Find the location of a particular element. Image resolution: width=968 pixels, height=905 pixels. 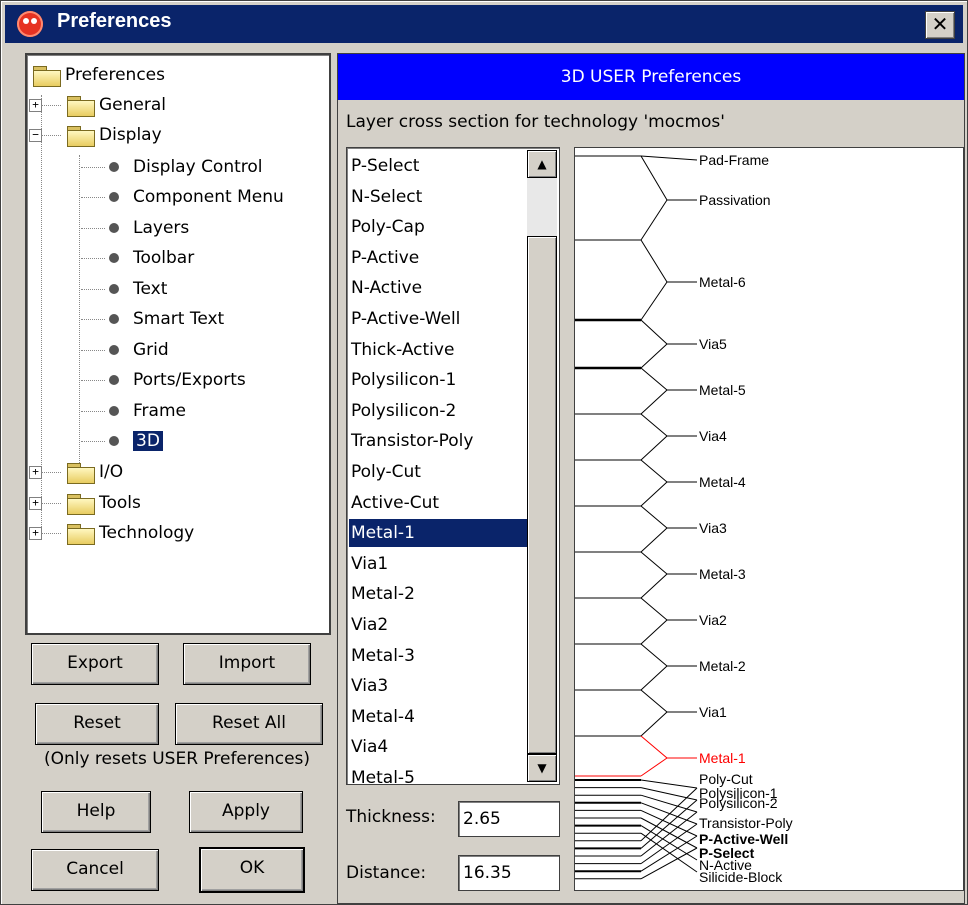

layer-list-item: Metal-2 is located at coordinates (438, 594).